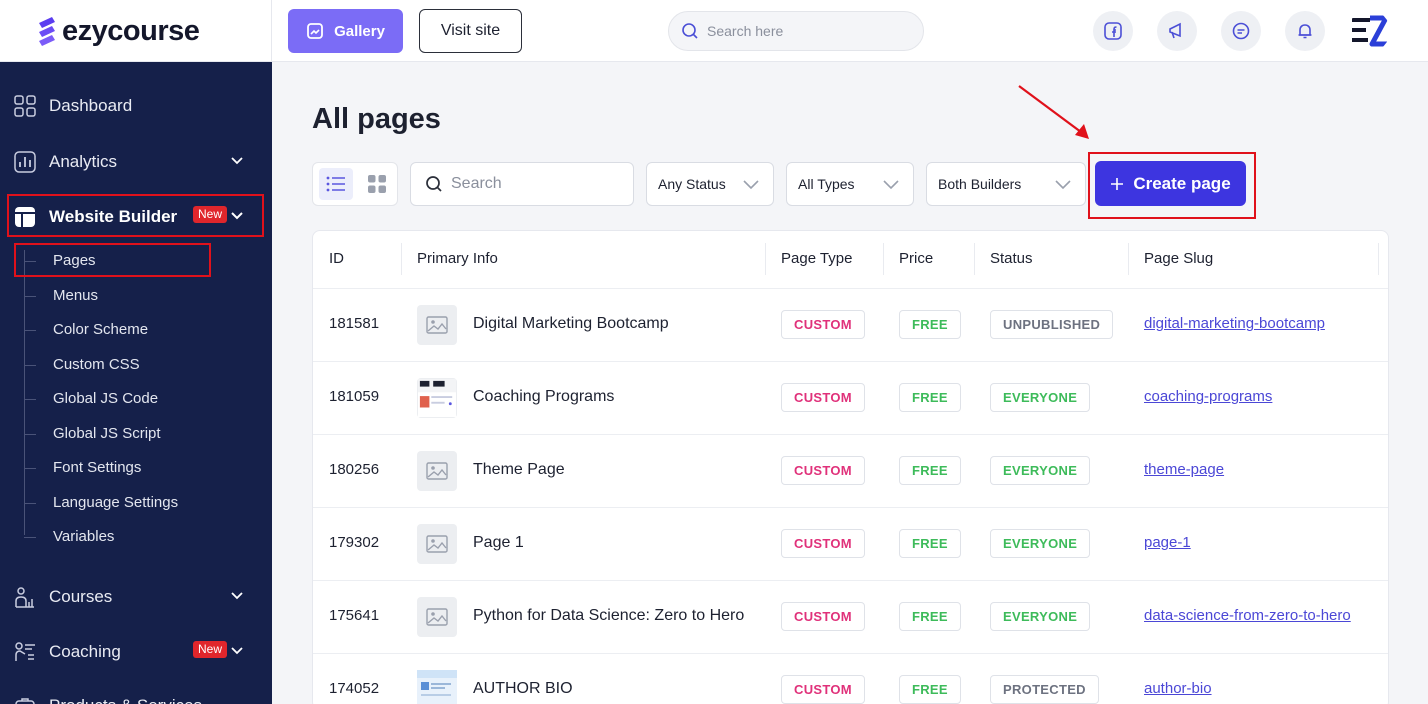 This screenshot has width=1428, height=704. What do you see at coordinates (1234, 323) in the screenshot?
I see `page-slug-link: digital-marketing-bootcamp` at bounding box center [1234, 323].